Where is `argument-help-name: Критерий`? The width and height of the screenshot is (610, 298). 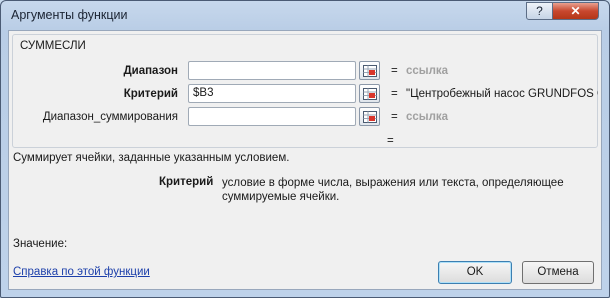 argument-help-name: Критерий is located at coordinates (186, 182).